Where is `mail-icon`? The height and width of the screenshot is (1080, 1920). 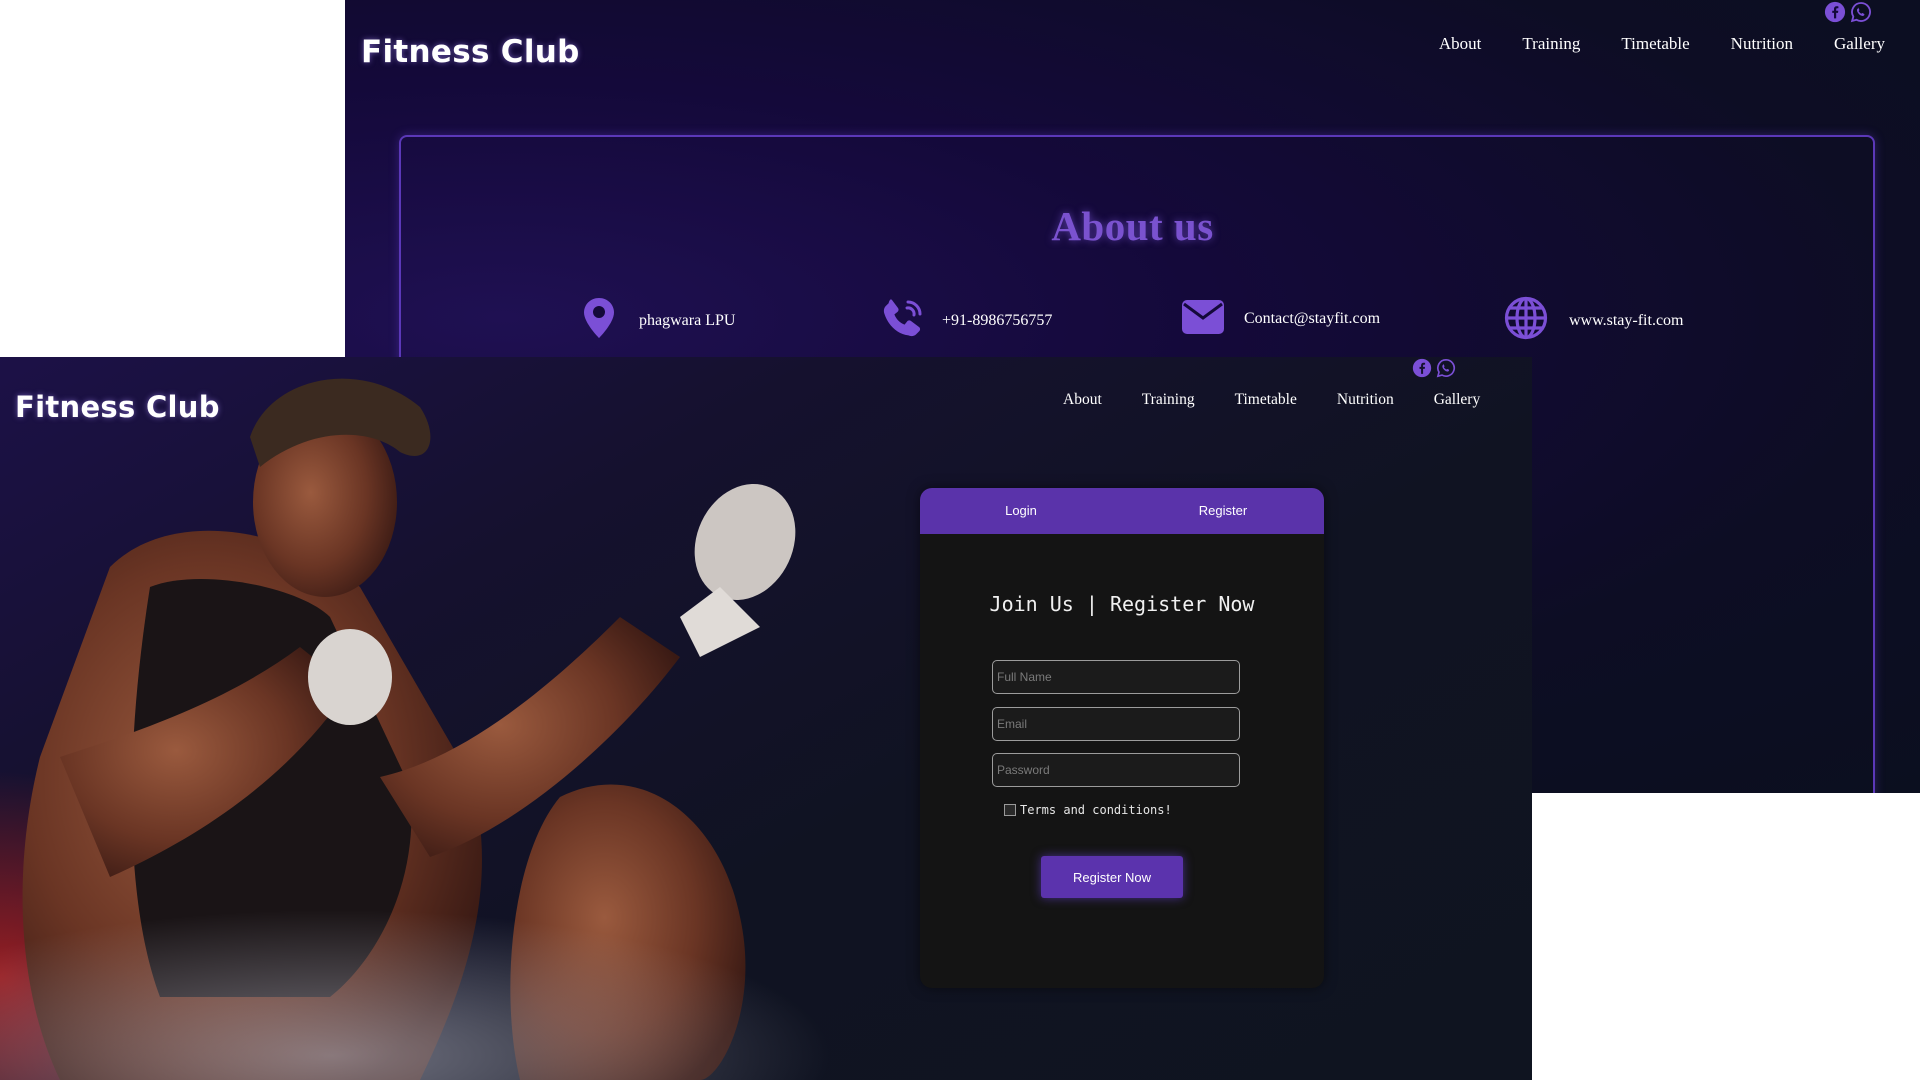
mail-icon is located at coordinates (1203, 318).